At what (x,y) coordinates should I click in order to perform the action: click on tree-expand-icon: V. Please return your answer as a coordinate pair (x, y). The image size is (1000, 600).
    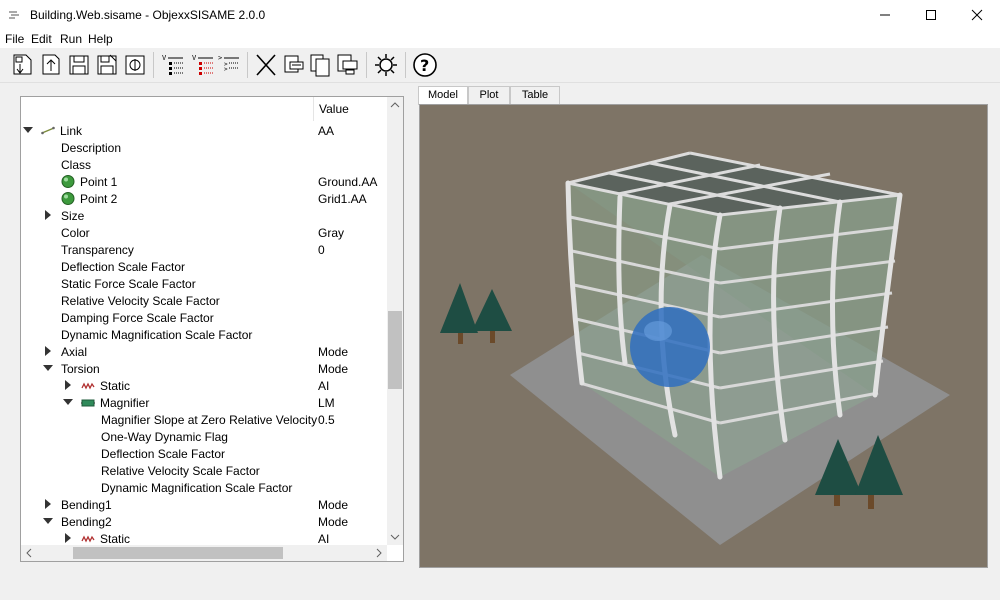
    Looking at the image, I should click on (172, 64).